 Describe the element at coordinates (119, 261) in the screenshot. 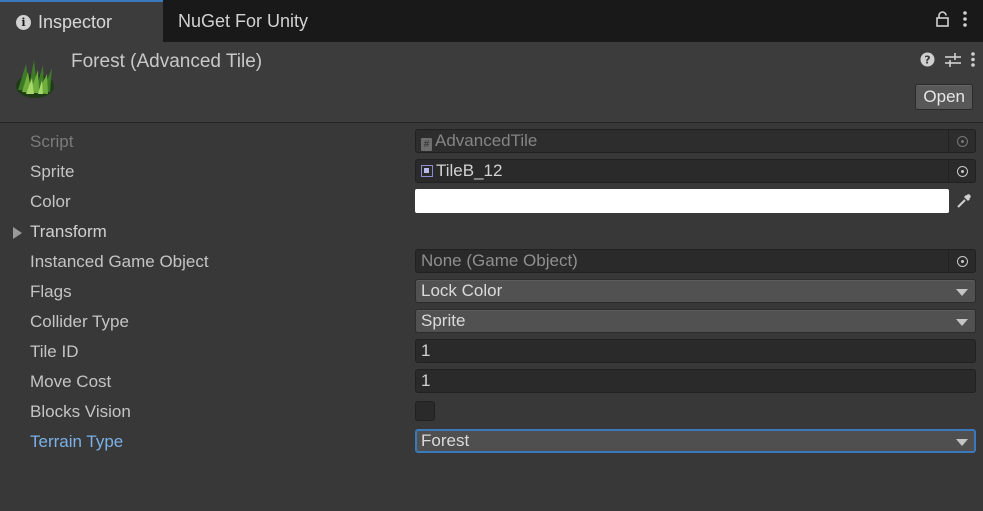

I see `instanced-game-object-label: Instanced Game Object` at that location.